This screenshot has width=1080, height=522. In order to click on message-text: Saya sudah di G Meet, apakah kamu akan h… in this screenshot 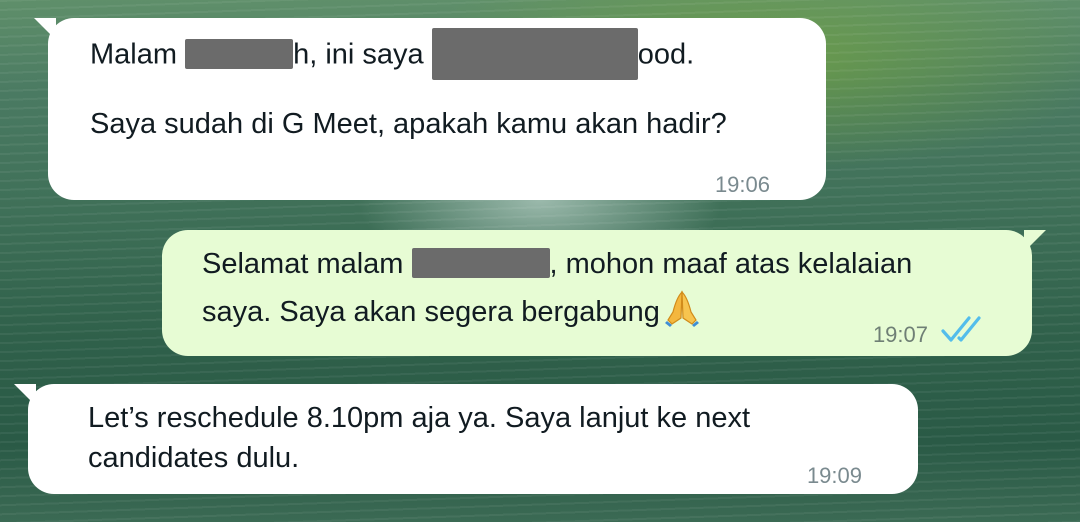, I will do `click(408, 124)`.